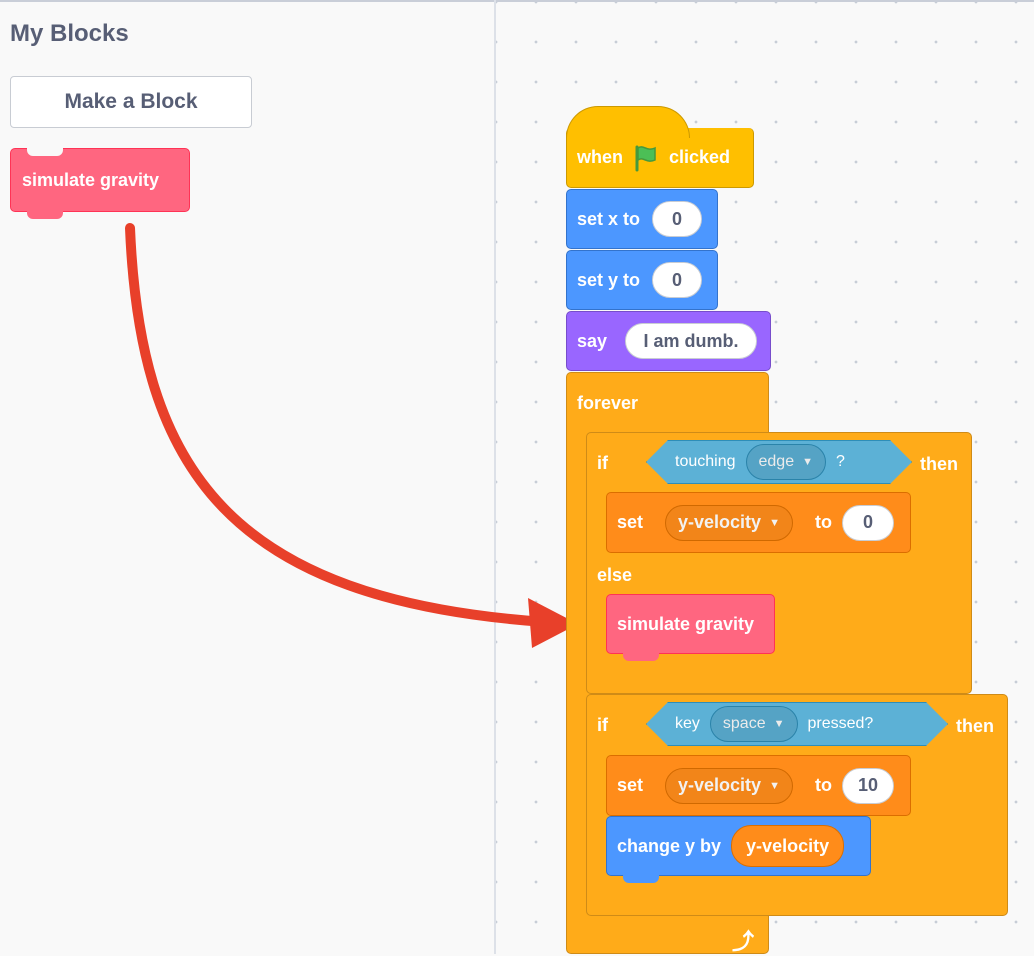 This screenshot has width=1034, height=956. Describe the element at coordinates (743, 941) in the screenshot. I see `loop-arrow-icon: ⤴` at that location.